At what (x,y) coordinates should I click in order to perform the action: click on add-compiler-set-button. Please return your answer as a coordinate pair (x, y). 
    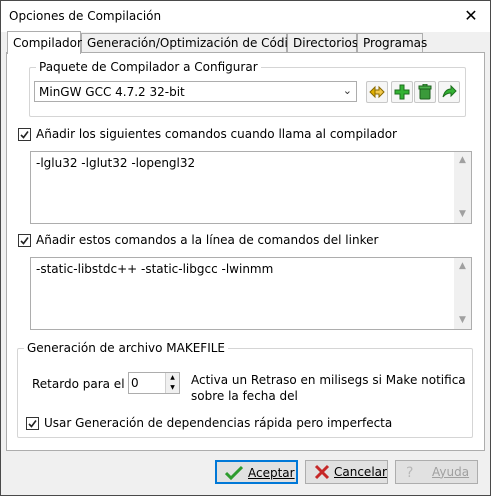
    Looking at the image, I should click on (402, 92).